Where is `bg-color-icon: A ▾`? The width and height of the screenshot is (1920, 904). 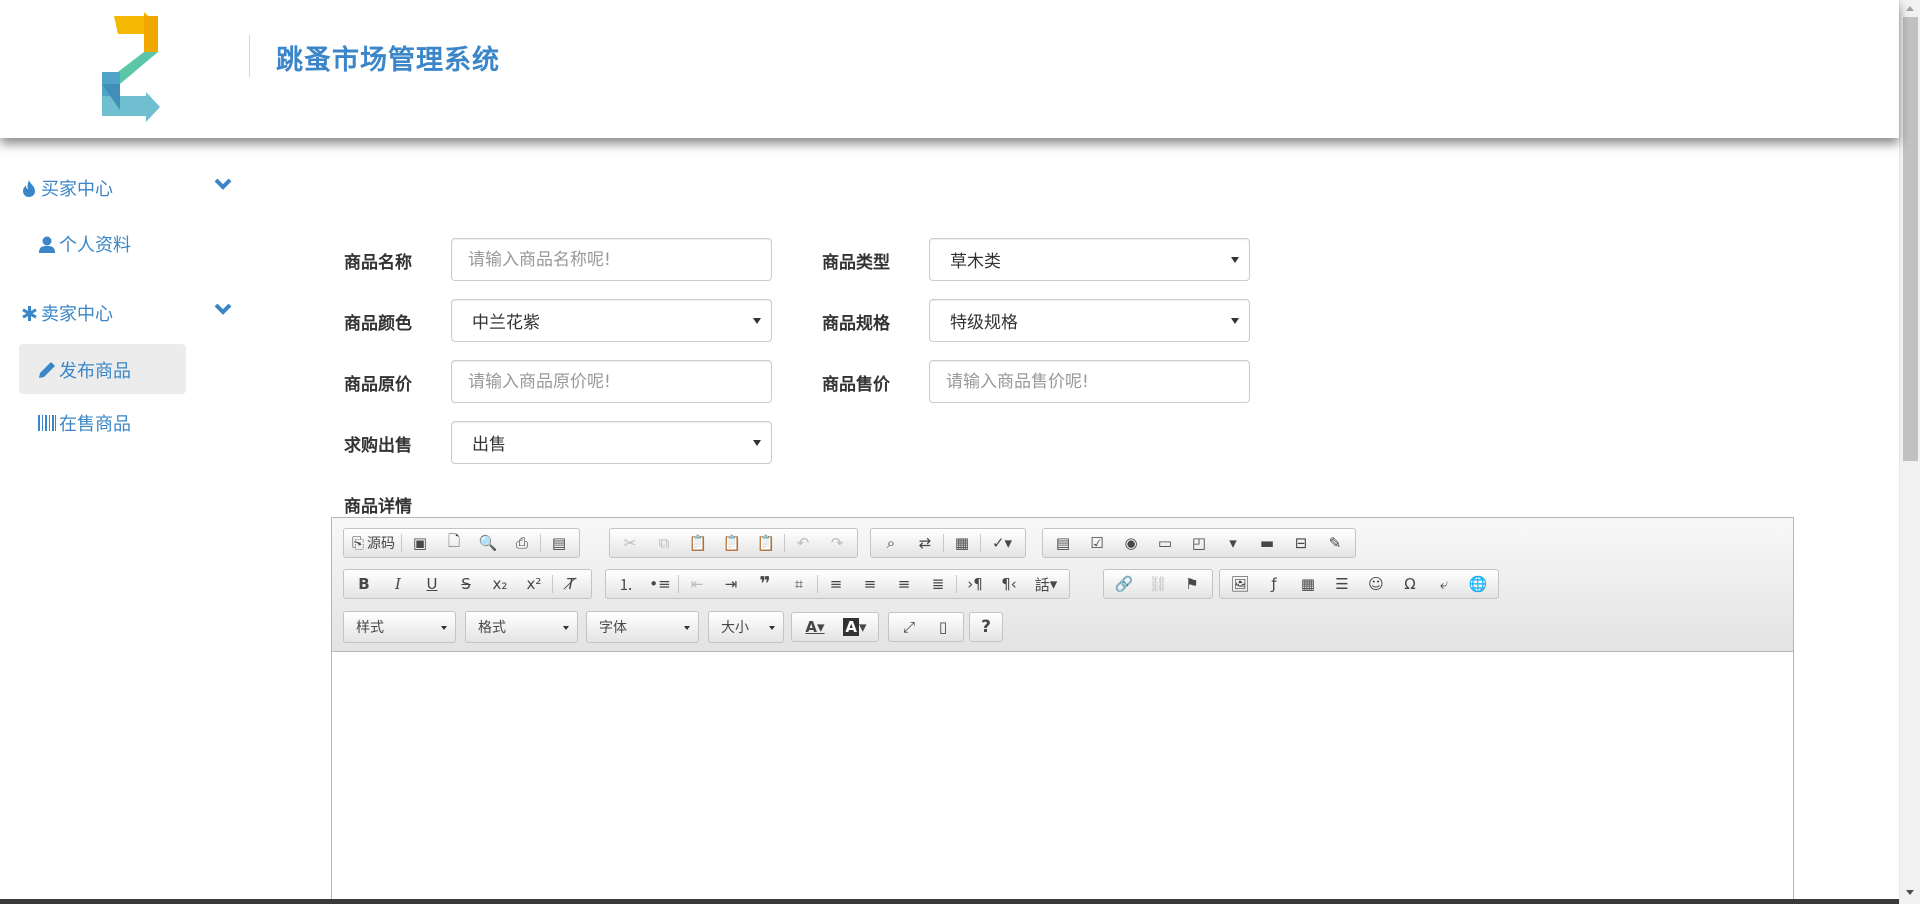 bg-color-icon: A ▾ is located at coordinates (855, 627).